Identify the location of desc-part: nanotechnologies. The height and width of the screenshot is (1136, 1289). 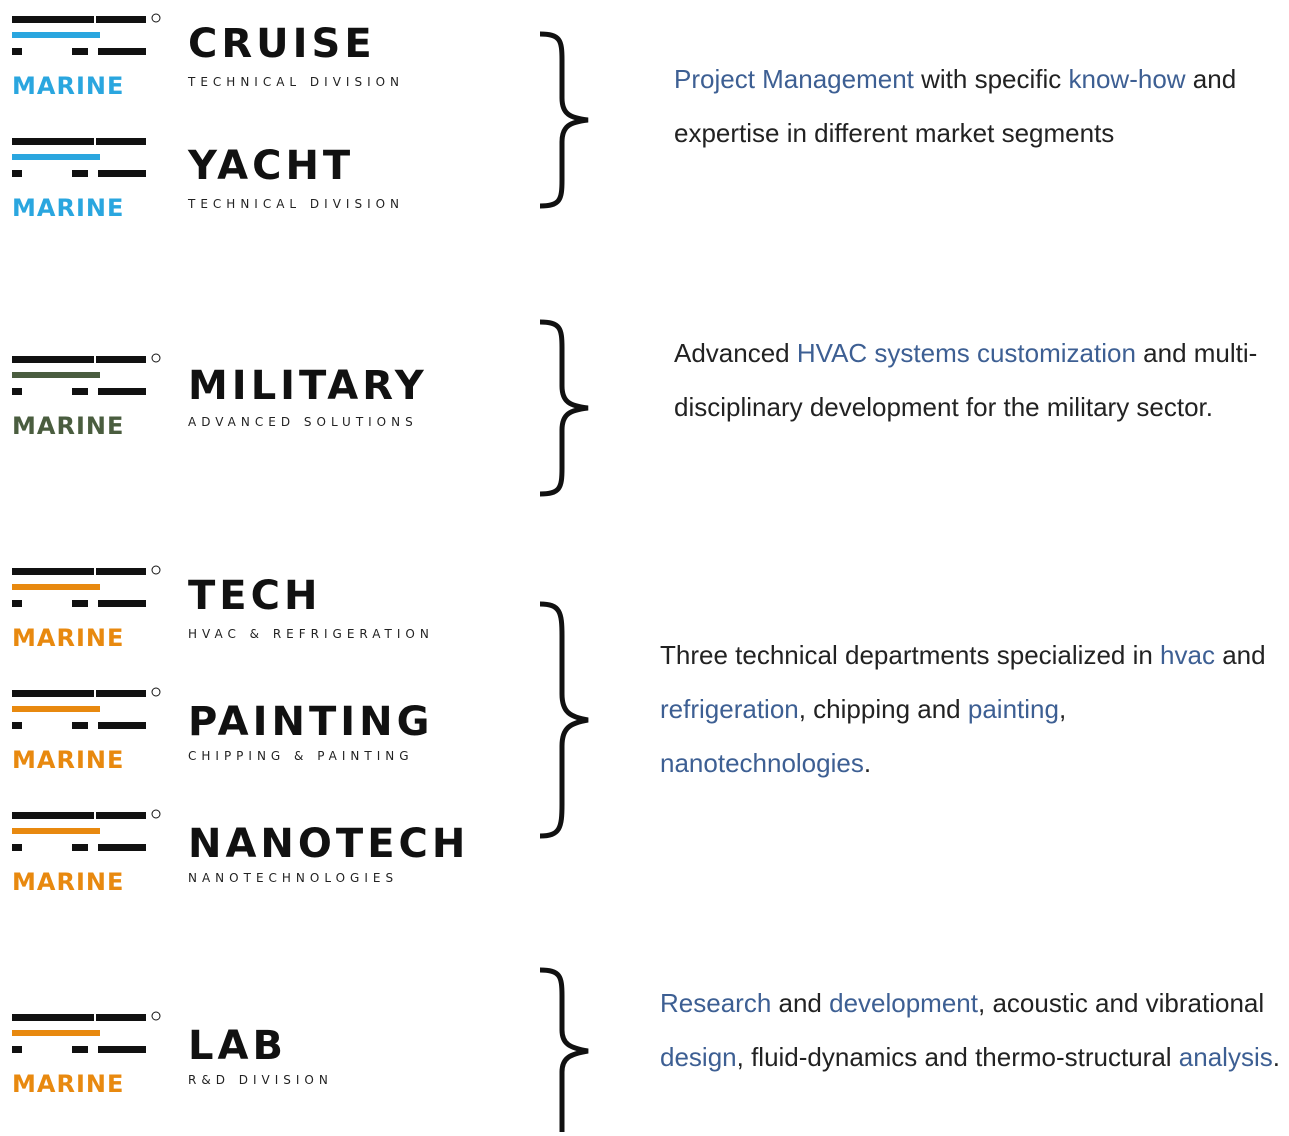
(762, 763).